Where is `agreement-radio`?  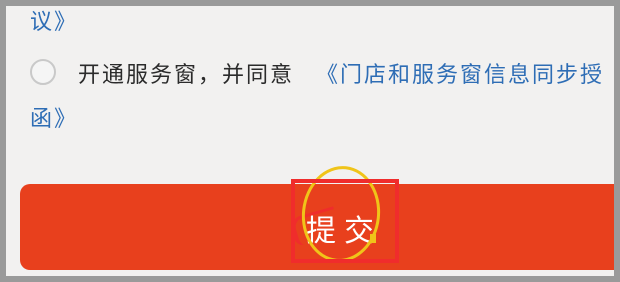
agreement-radio is located at coordinates (43, 72).